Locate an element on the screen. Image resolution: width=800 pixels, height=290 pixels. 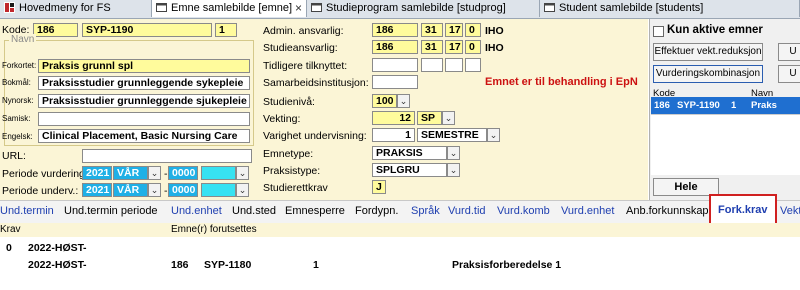
admin-gruppe-field: 0 is located at coordinates (473, 30).